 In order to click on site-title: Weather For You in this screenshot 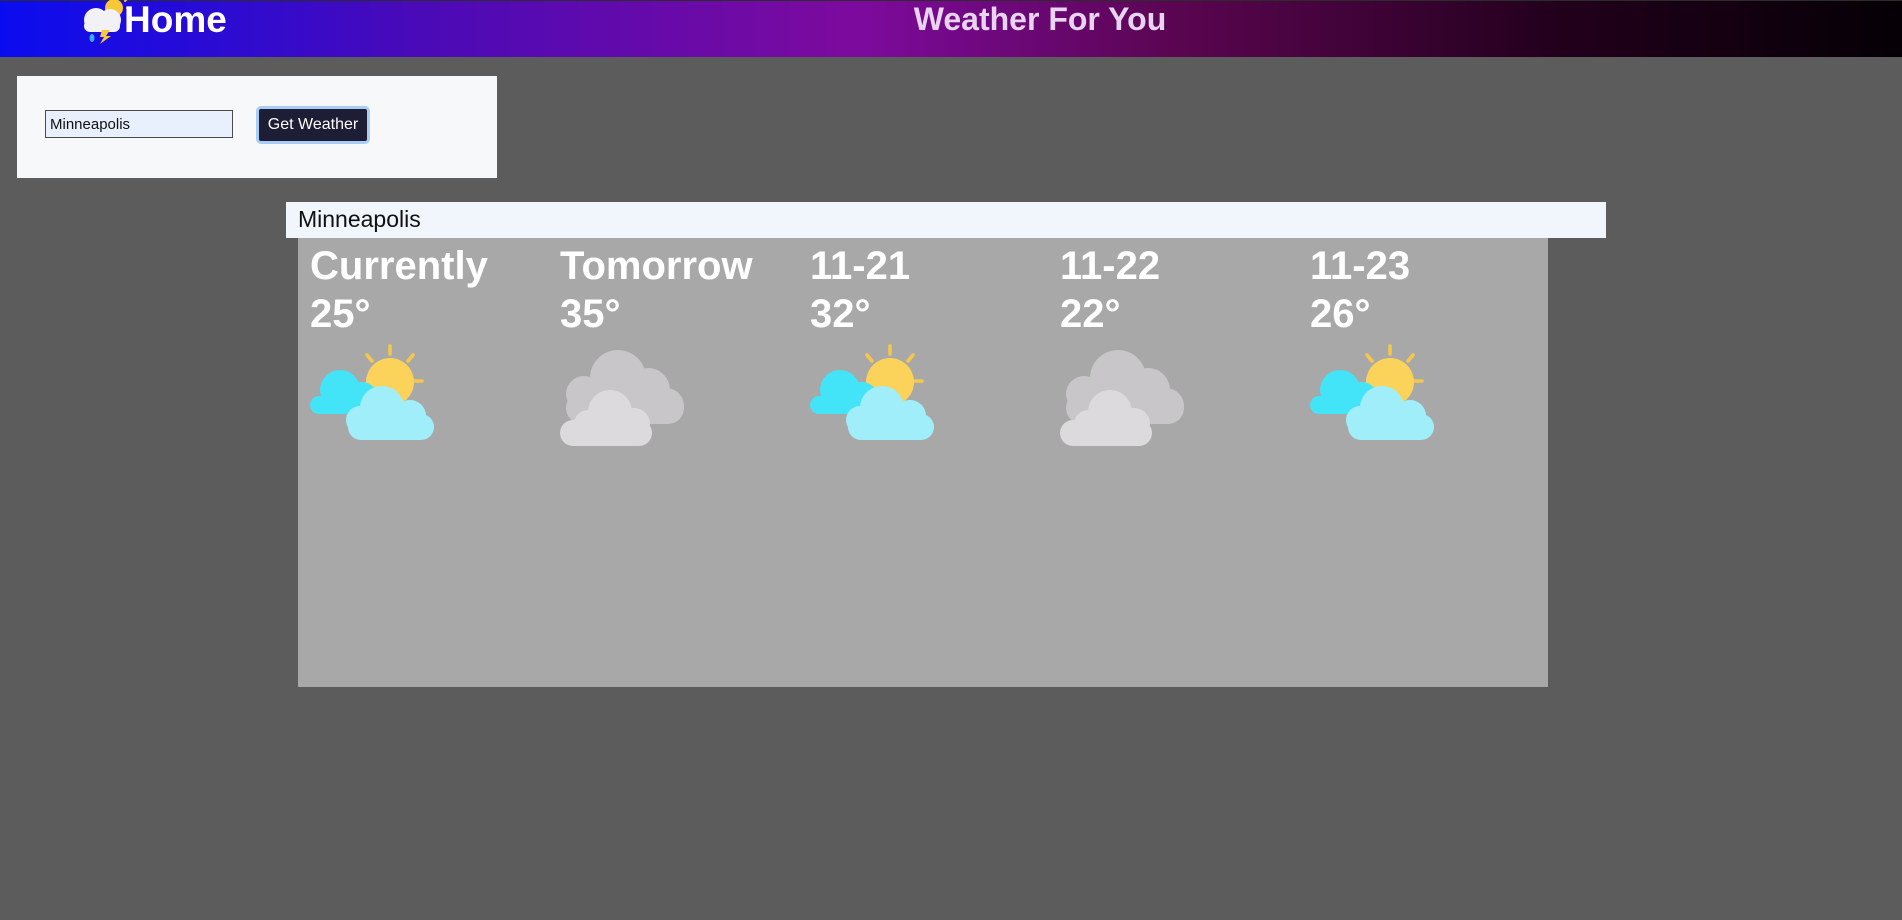, I will do `click(1040, 19)`.